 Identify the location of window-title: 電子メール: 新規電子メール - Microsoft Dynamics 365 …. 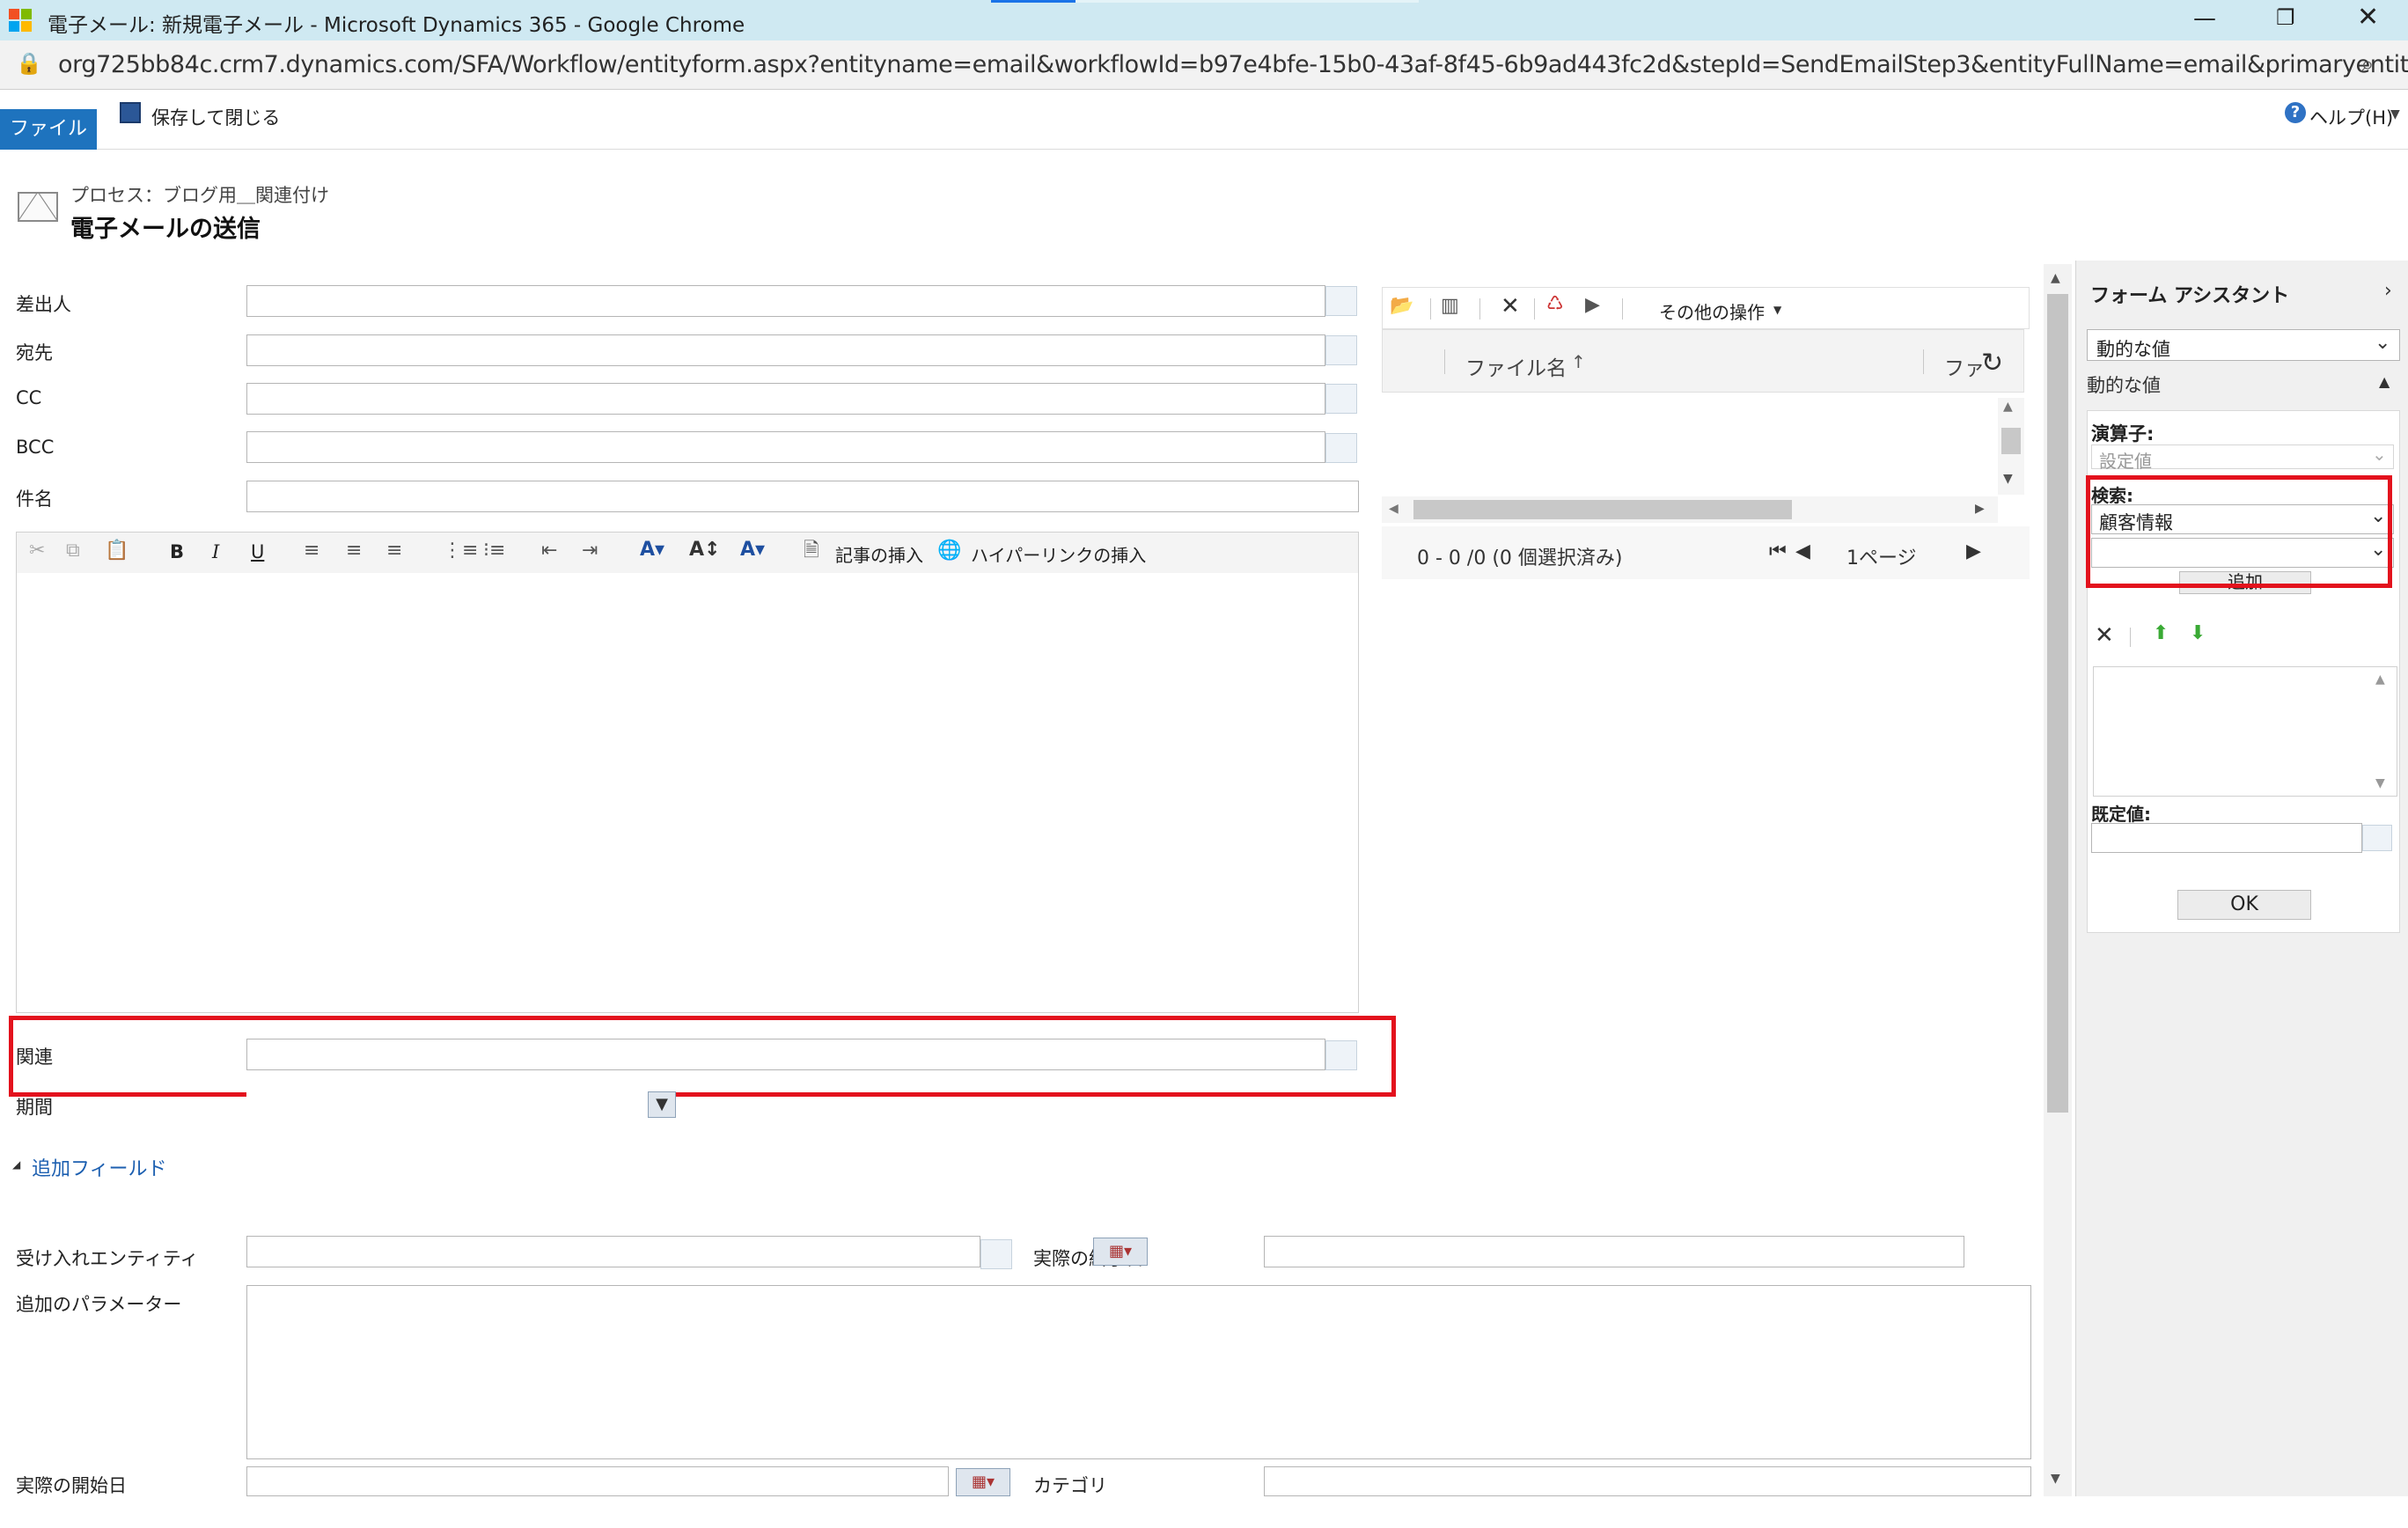
(396, 25).